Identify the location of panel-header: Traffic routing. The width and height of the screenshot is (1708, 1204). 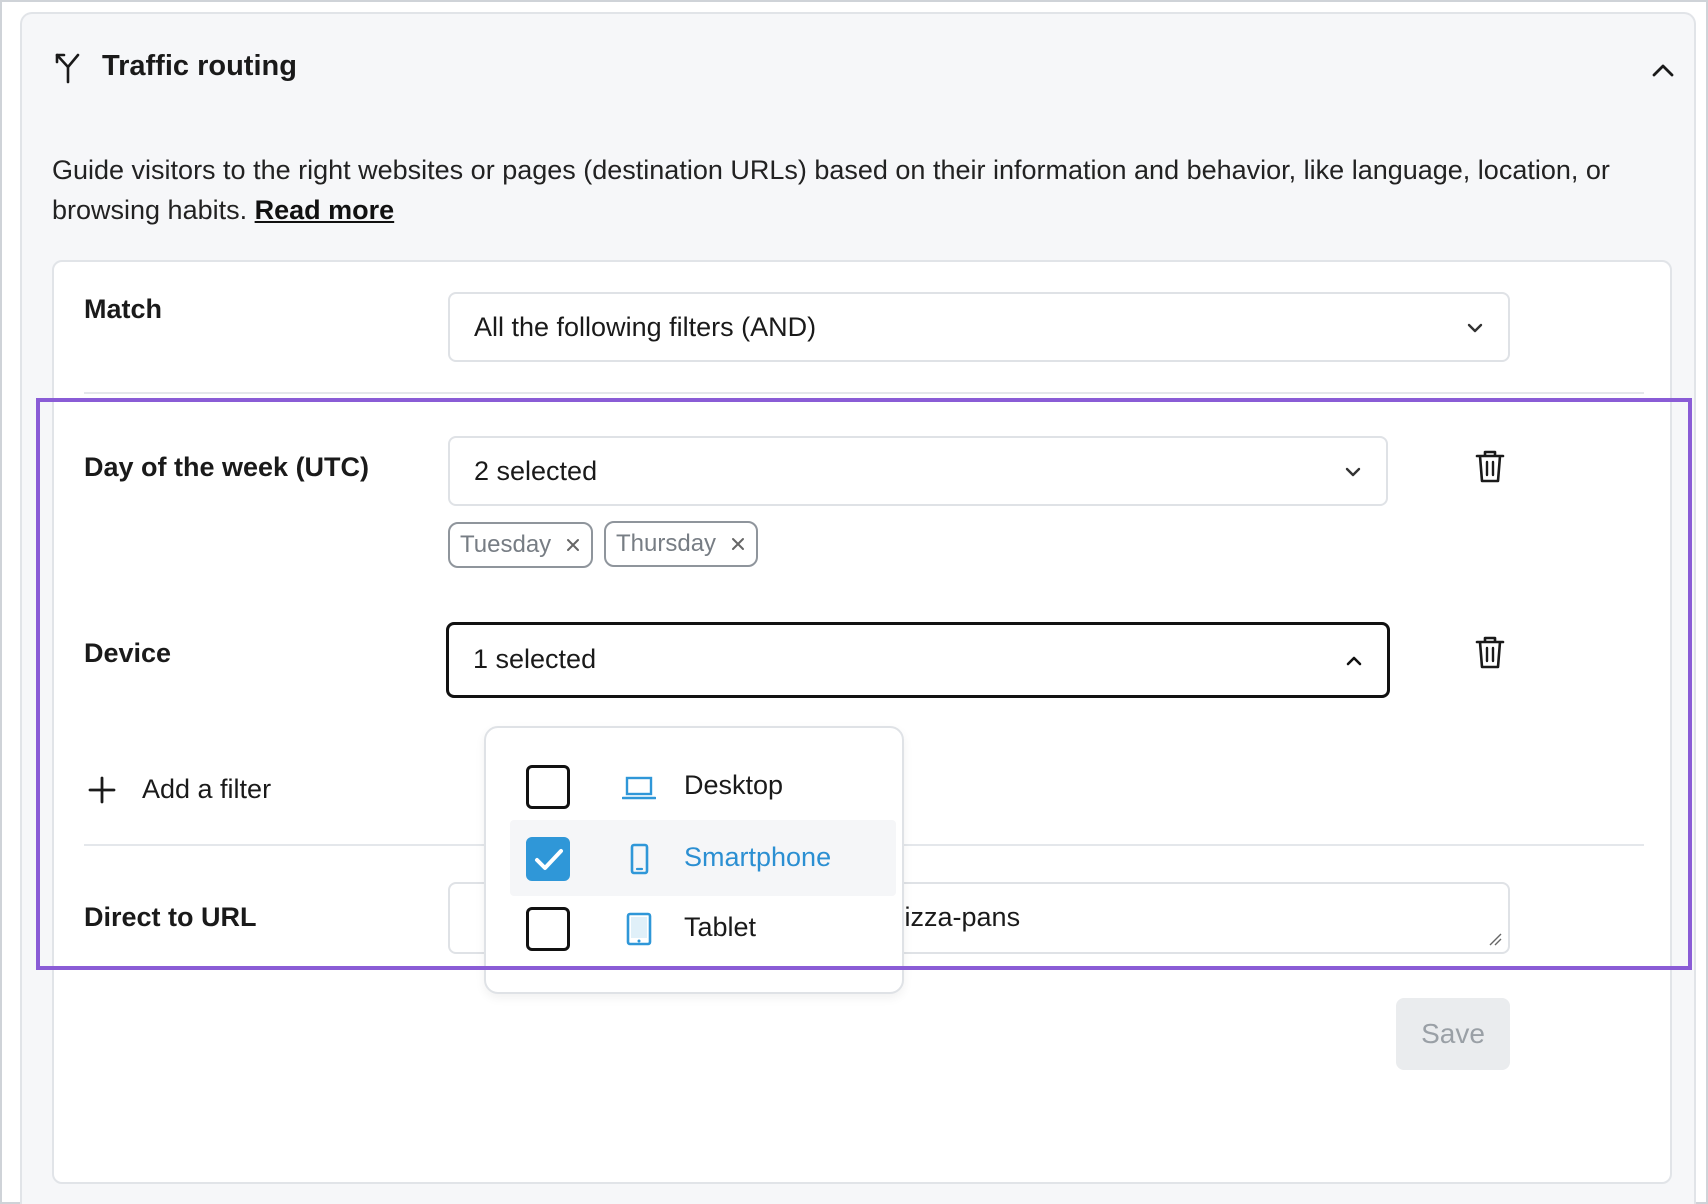
(858, 69).